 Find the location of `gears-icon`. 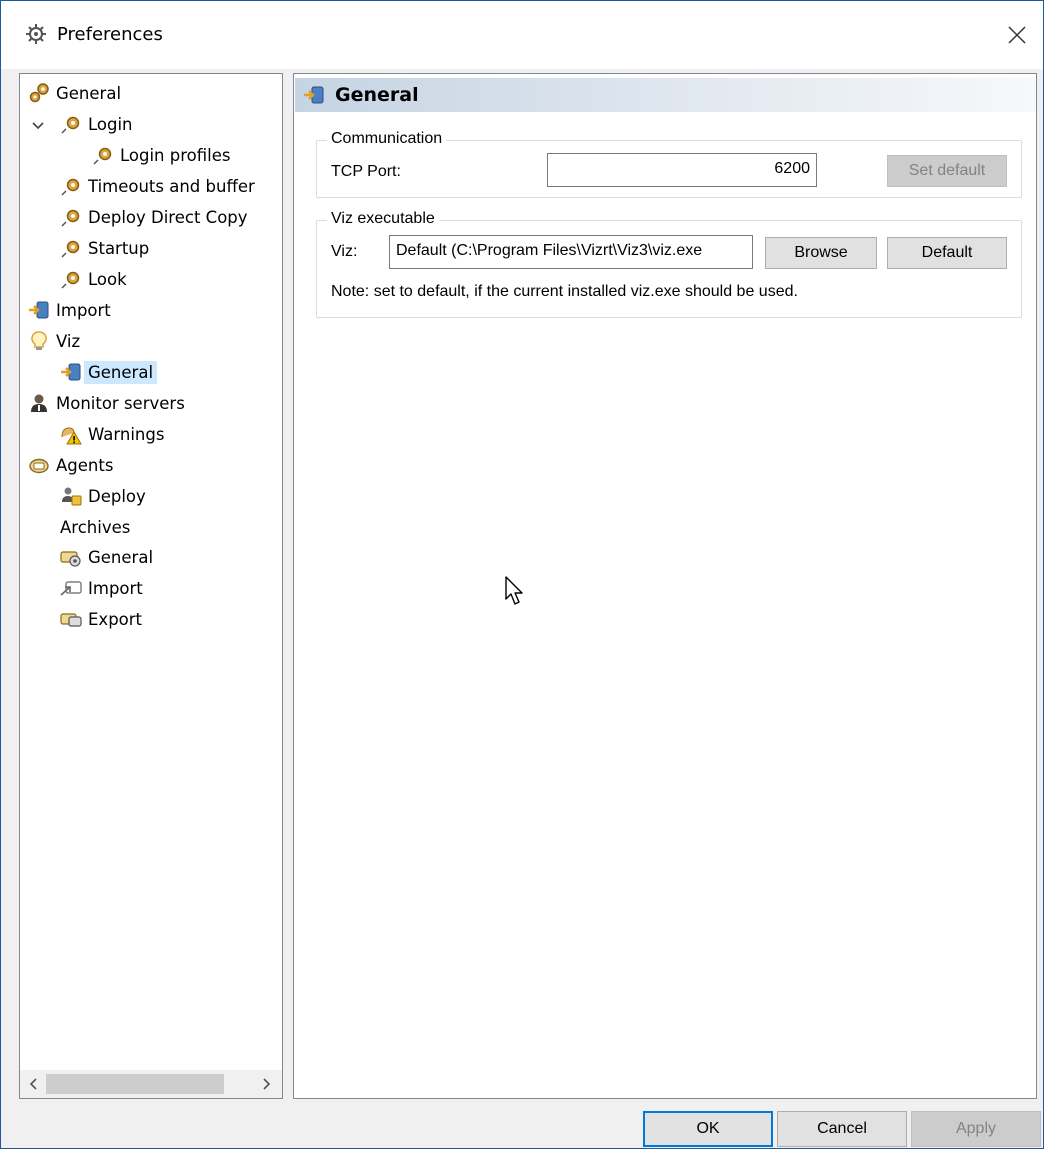

gears-icon is located at coordinates (39, 93).